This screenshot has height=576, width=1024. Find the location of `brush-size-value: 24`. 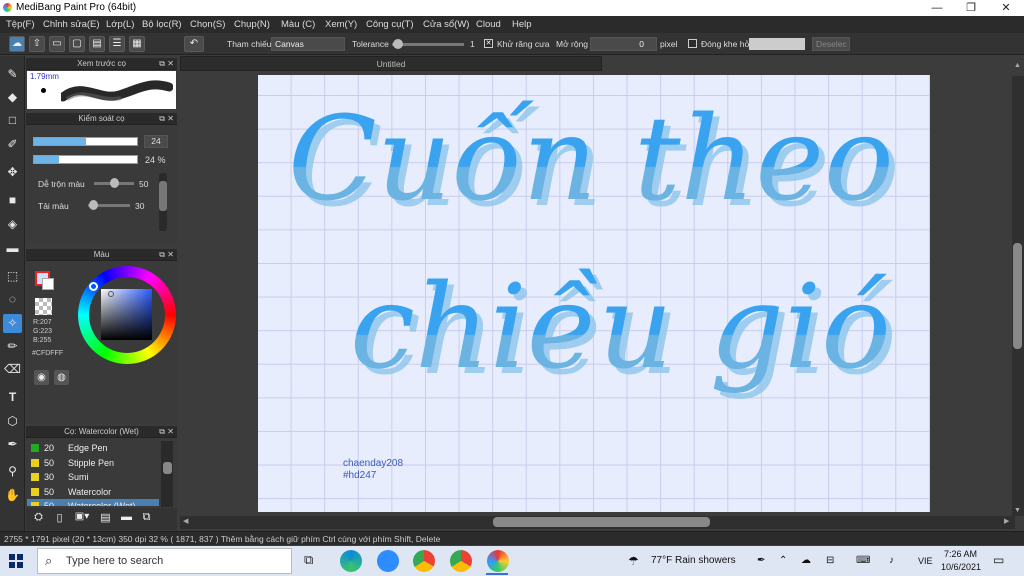

brush-size-value: 24 is located at coordinates (156, 141).